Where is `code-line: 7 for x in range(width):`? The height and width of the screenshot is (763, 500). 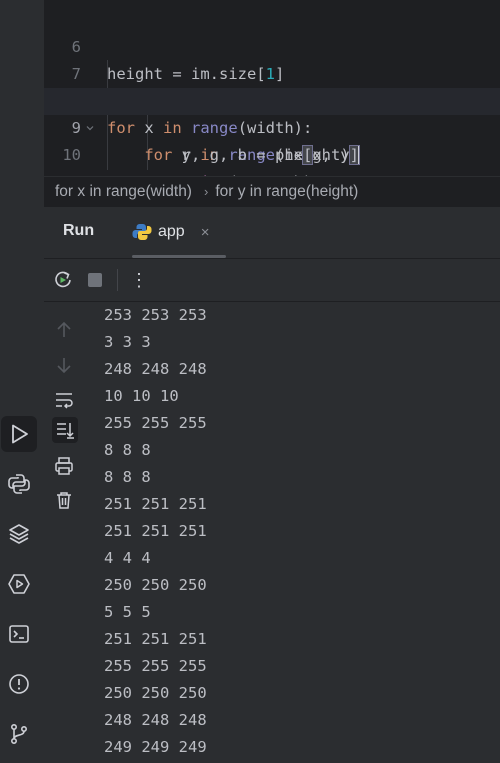 code-line: 7 for x in range(width): is located at coordinates (272, 85).